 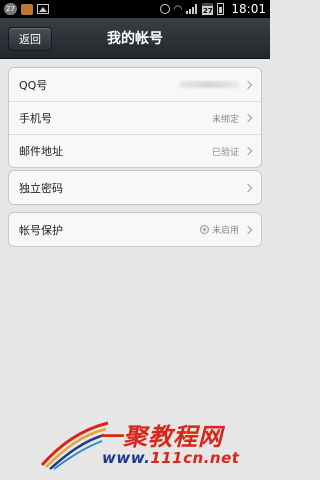 I want to click on wifi-icon: ◠, so click(x=178, y=9).